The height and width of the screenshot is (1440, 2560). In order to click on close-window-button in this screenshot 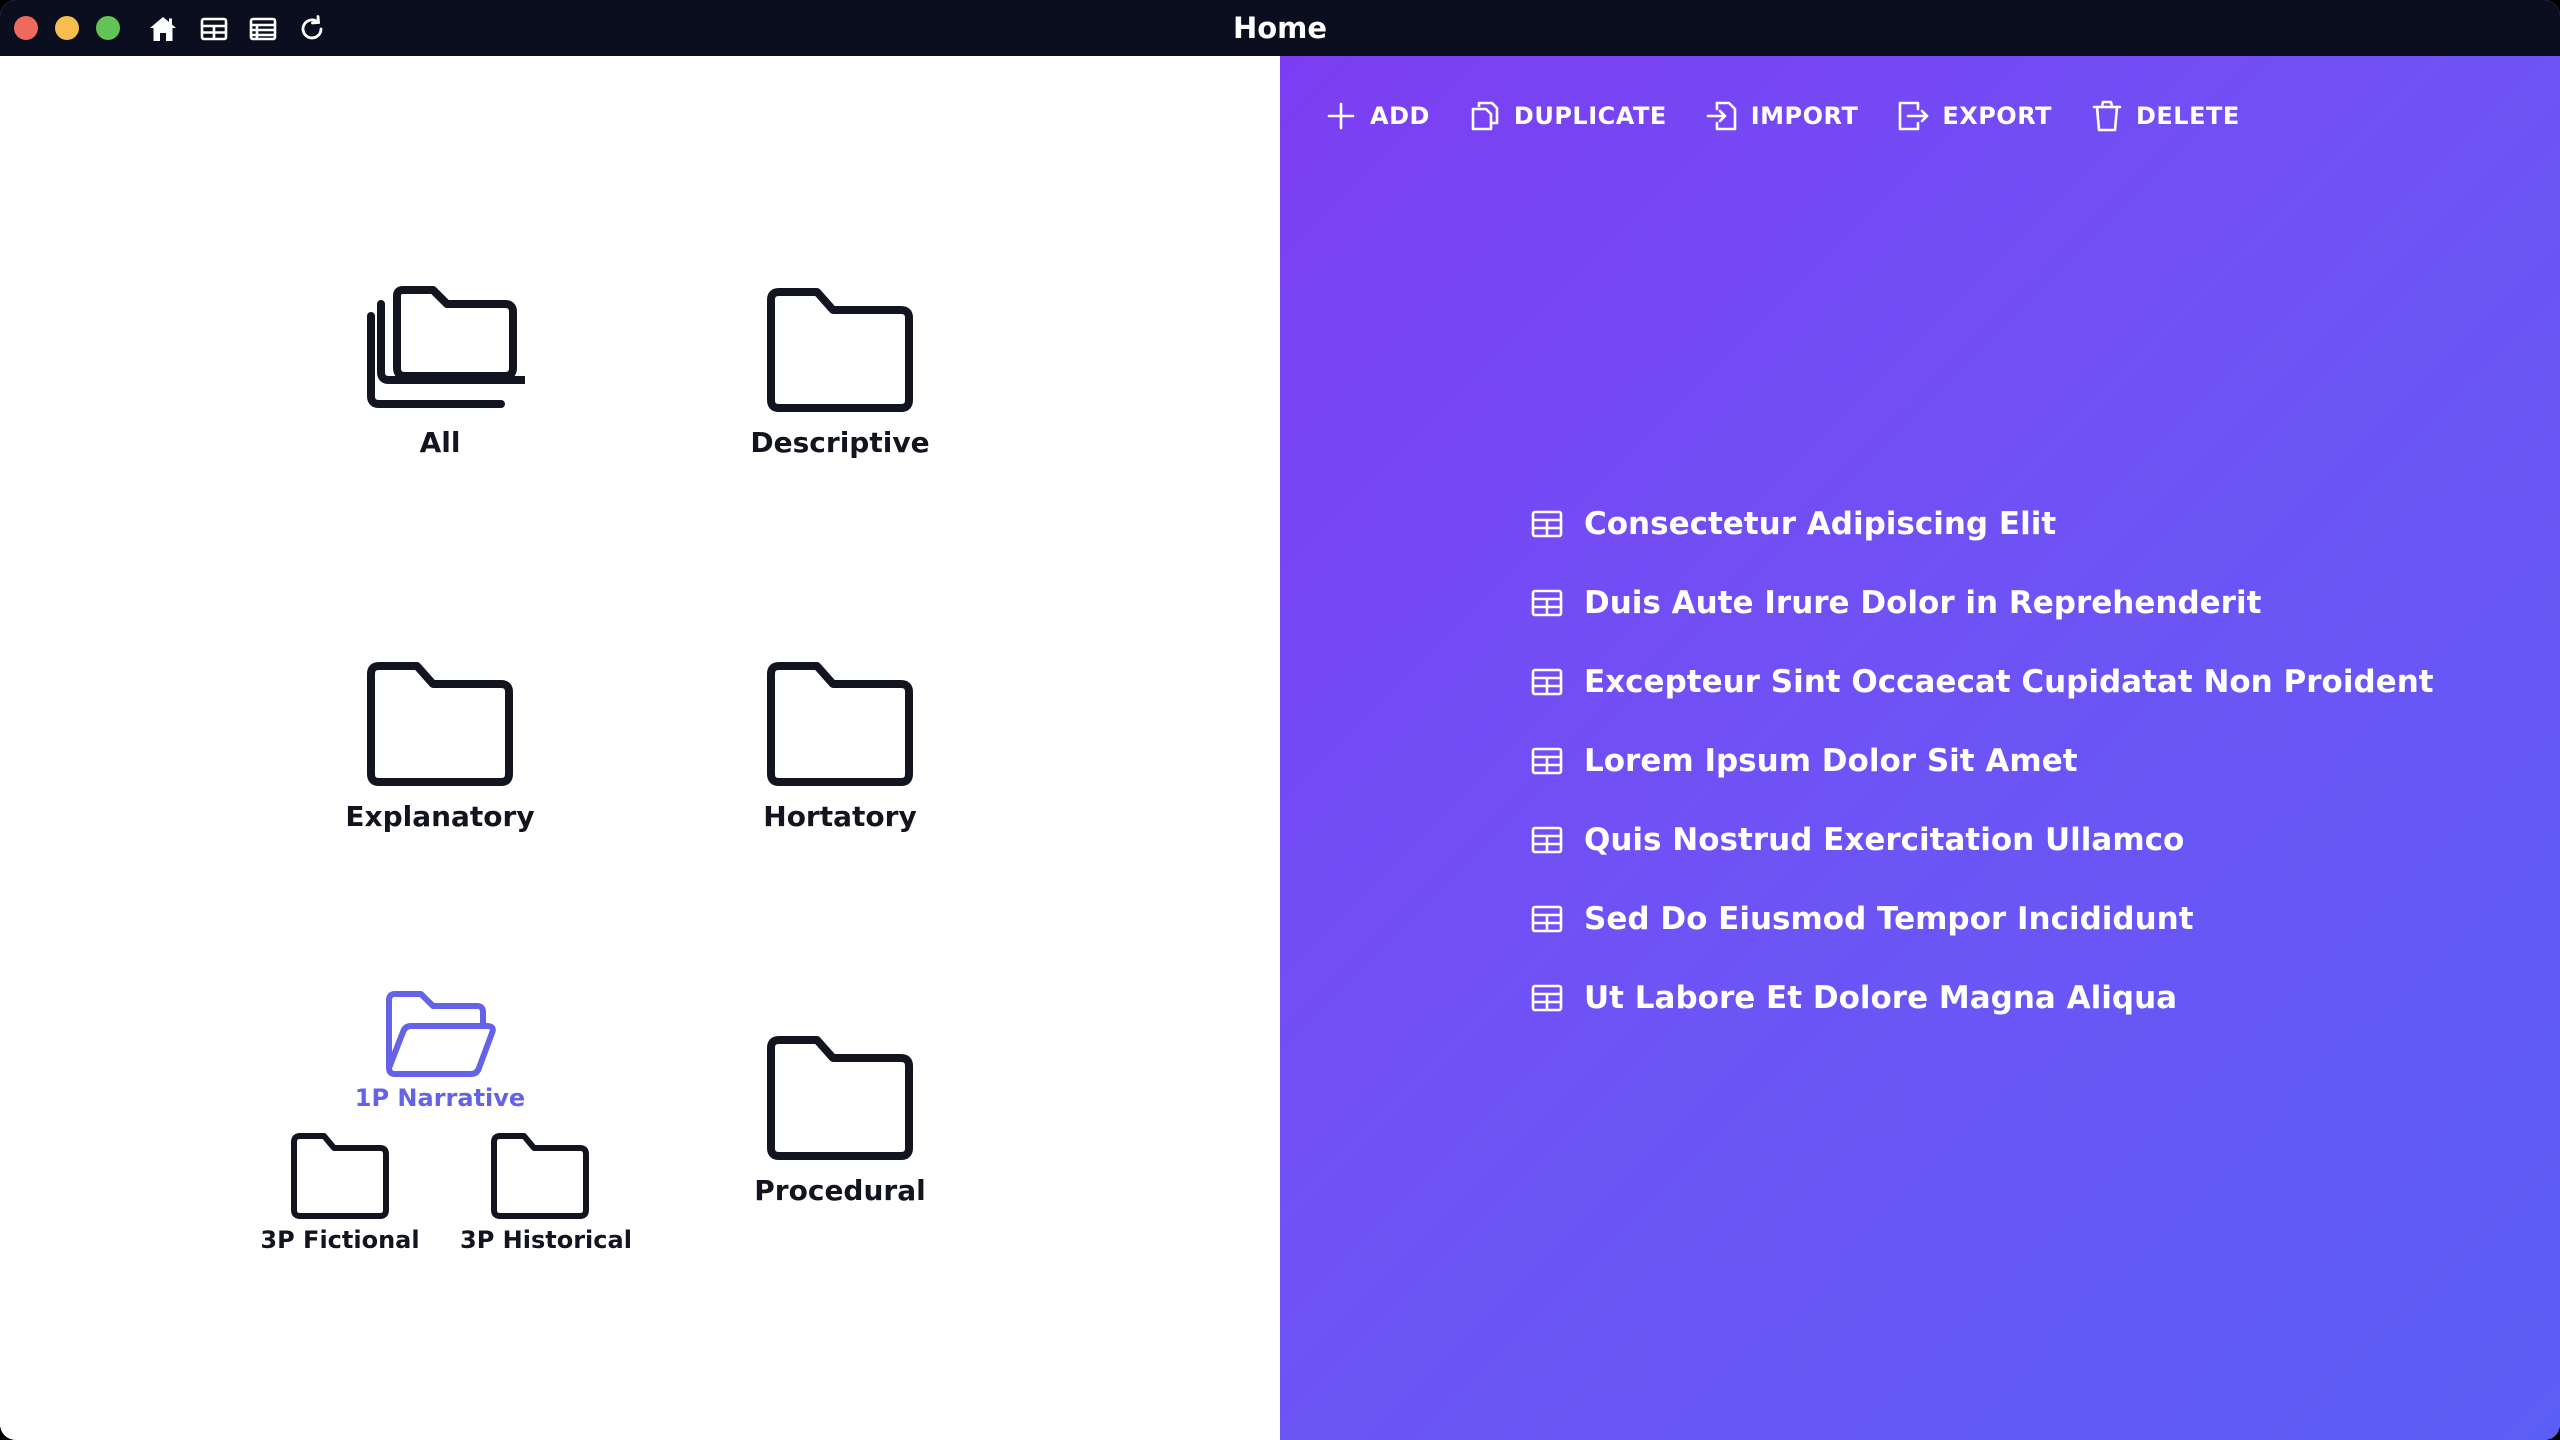, I will do `click(26, 28)`.